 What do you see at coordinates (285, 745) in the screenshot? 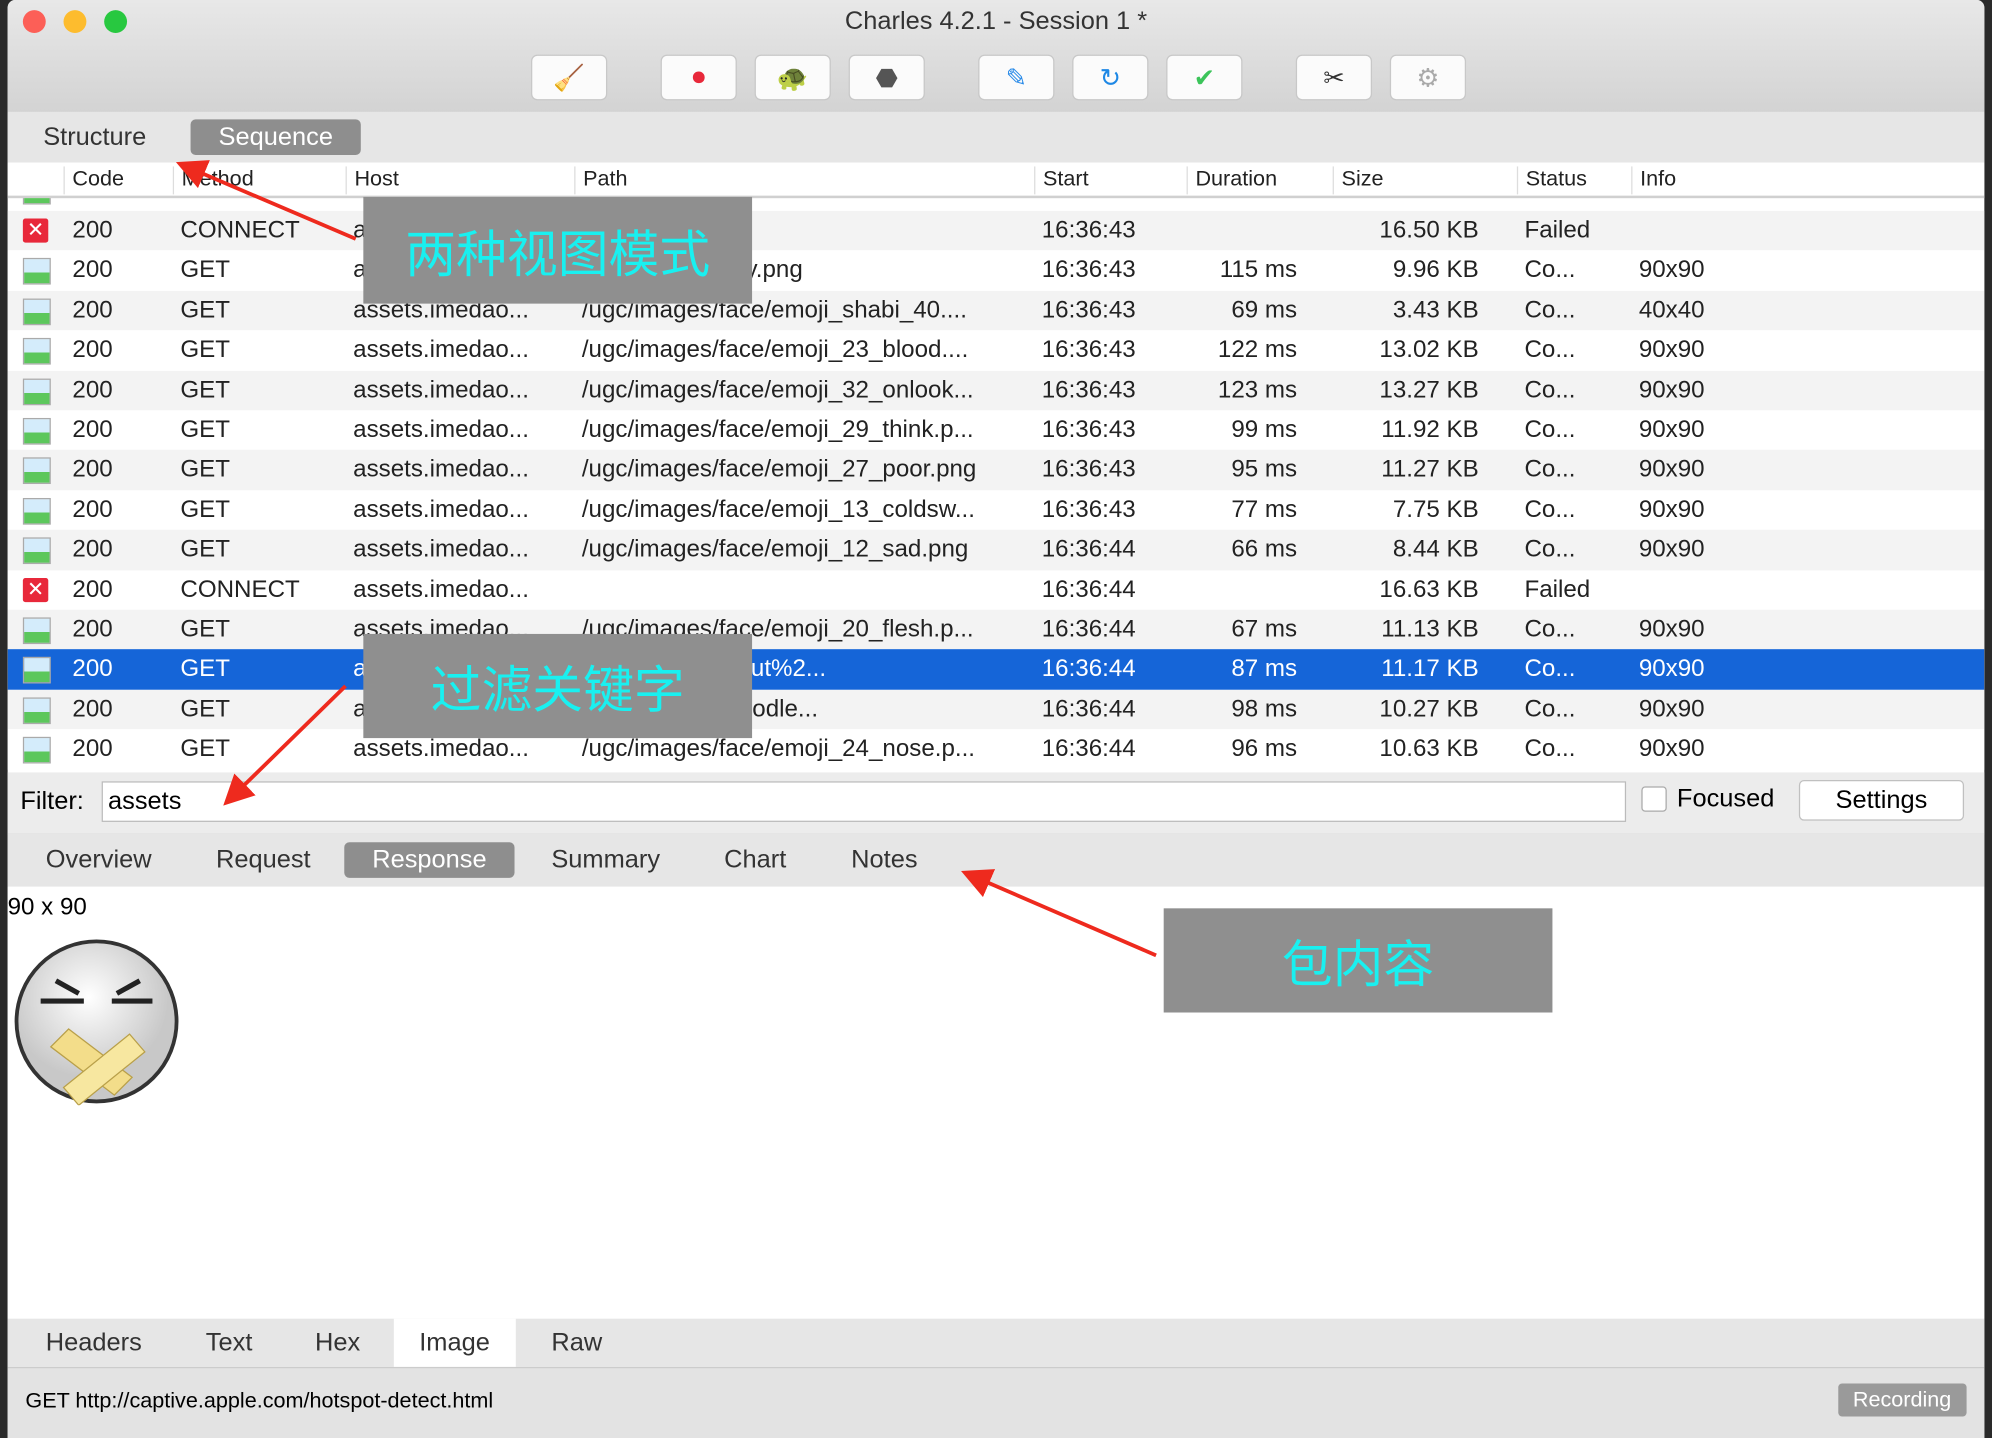
I see `arrow-to-filter` at bounding box center [285, 745].